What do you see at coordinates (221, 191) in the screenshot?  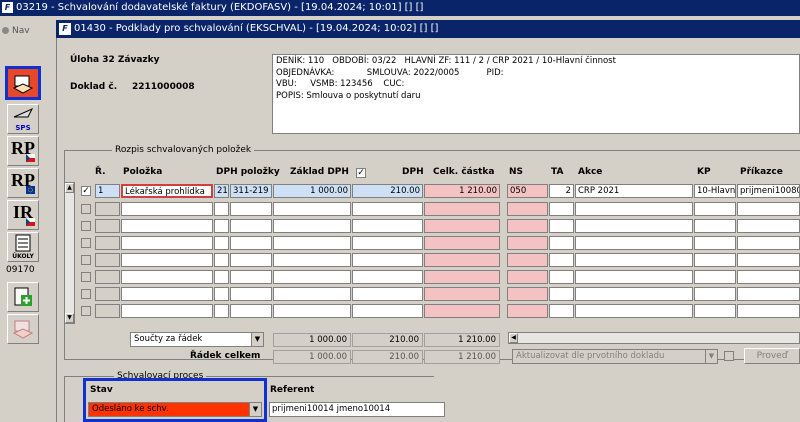 I see `vat-code-cell: 21` at bounding box center [221, 191].